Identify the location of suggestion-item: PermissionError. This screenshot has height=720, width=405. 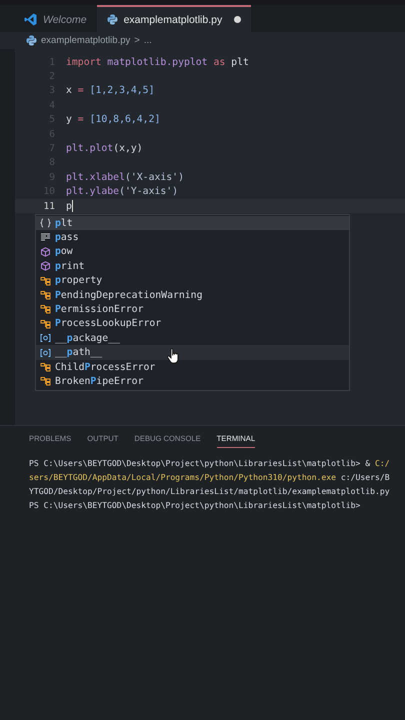
(192, 309).